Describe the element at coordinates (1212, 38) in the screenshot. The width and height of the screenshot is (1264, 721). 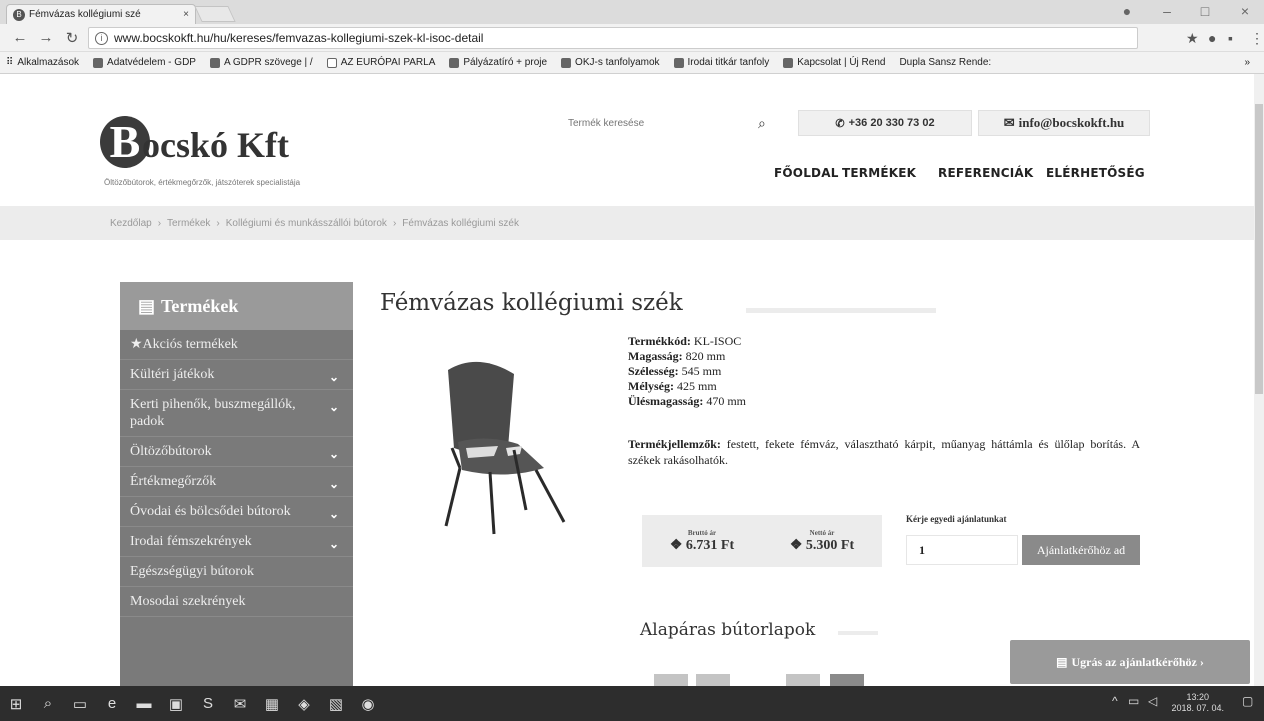
I see `extension-icon: ●` at that location.